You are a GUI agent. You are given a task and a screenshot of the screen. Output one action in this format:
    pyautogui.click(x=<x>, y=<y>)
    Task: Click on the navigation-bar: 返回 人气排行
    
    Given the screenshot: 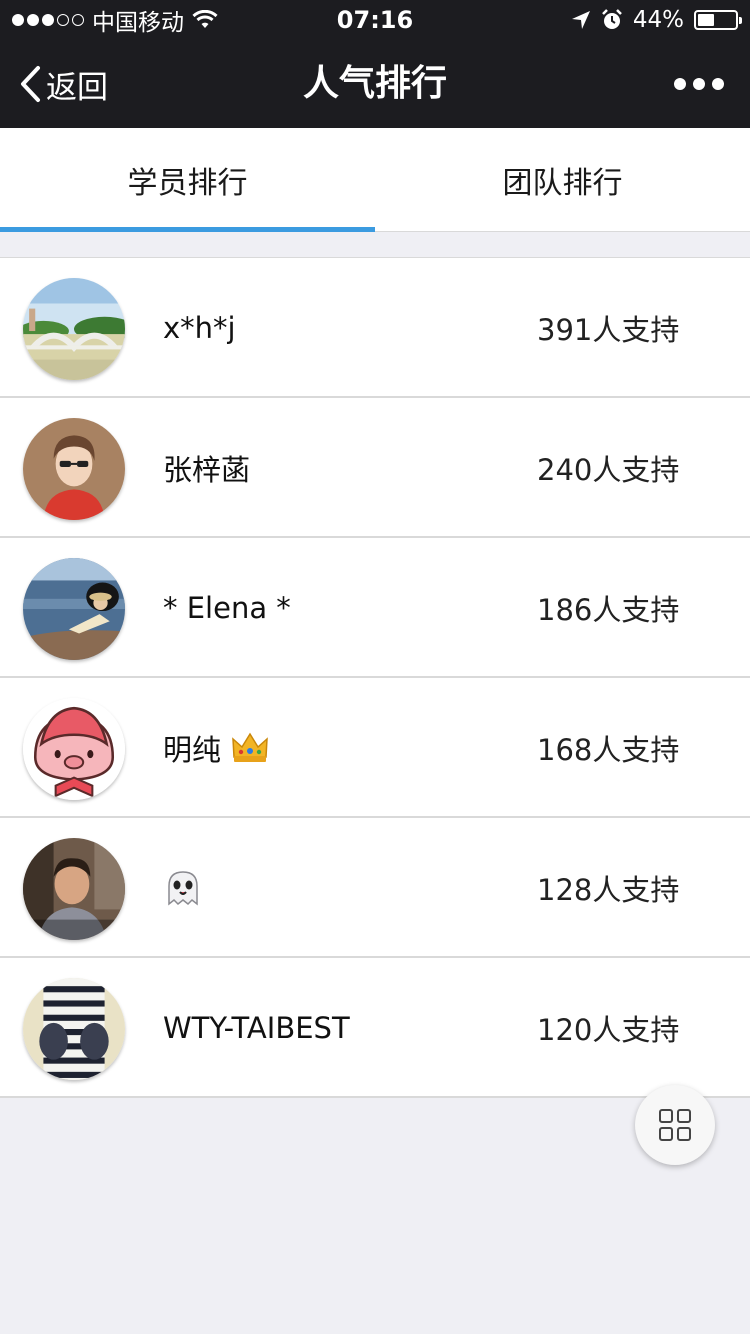 What is the action you would take?
    pyautogui.click(x=375, y=84)
    